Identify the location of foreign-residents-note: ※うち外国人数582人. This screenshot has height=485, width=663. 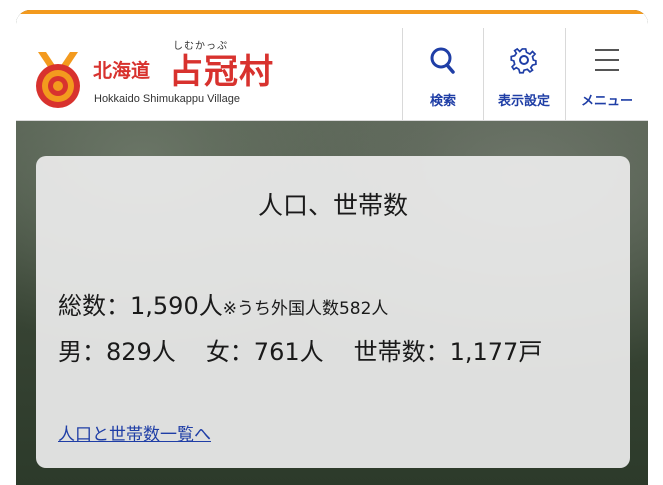
(305, 309).